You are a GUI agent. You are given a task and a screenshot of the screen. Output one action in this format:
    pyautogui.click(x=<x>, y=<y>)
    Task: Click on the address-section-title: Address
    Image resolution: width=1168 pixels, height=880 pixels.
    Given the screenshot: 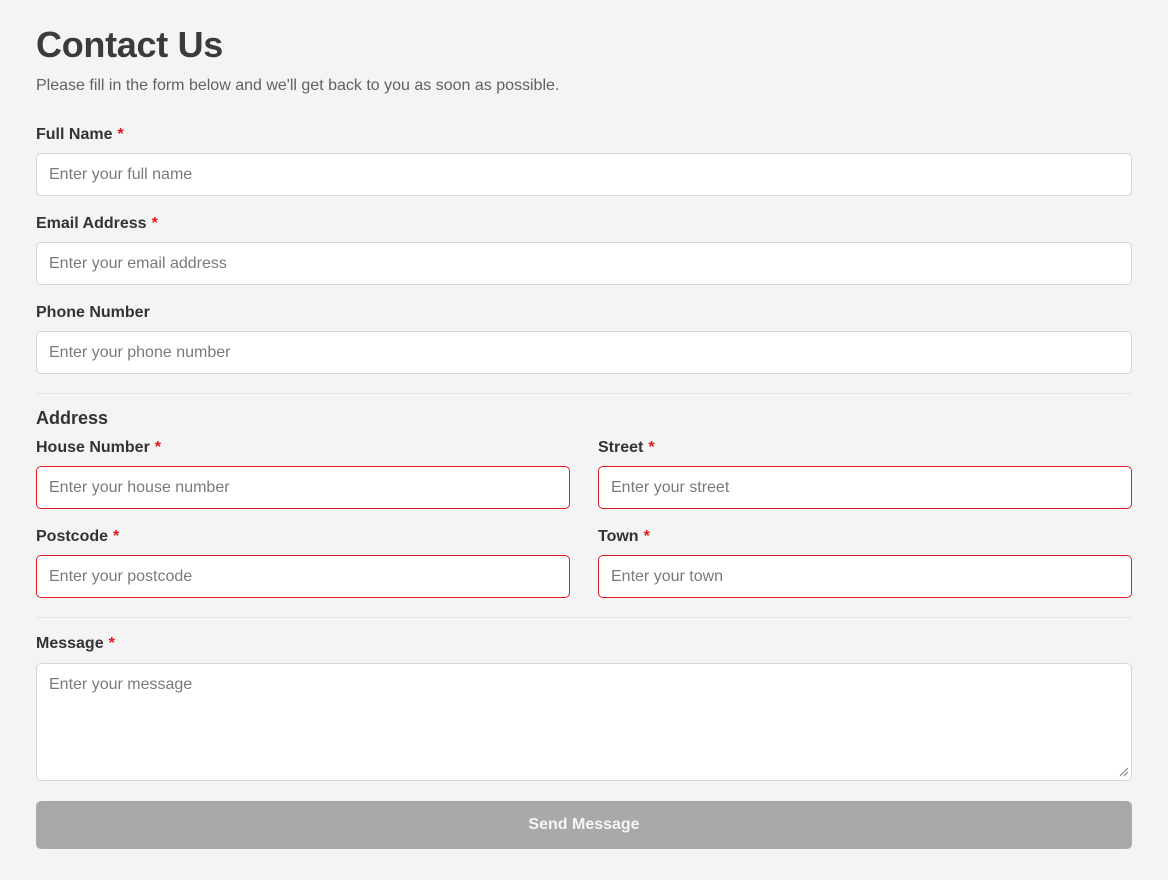 What is the action you would take?
    pyautogui.click(x=72, y=418)
    